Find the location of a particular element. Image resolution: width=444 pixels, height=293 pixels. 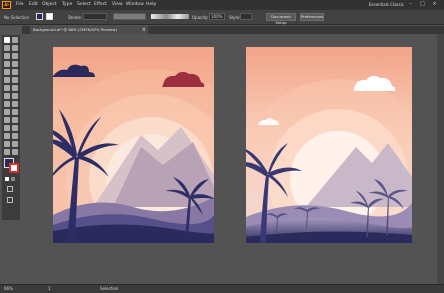

eraser-tool-icon is located at coordinates (7, 88).